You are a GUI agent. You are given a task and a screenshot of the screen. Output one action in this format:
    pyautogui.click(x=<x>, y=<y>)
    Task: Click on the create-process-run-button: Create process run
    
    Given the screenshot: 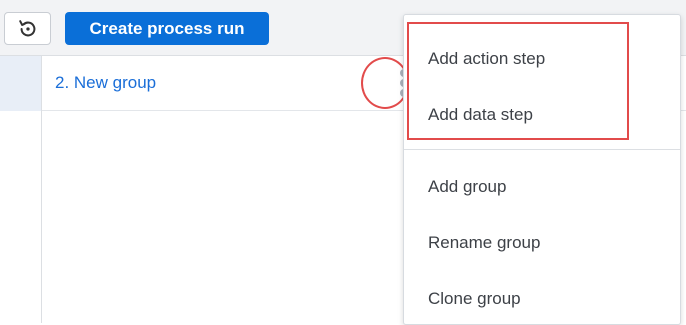 What is the action you would take?
    pyautogui.click(x=167, y=28)
    